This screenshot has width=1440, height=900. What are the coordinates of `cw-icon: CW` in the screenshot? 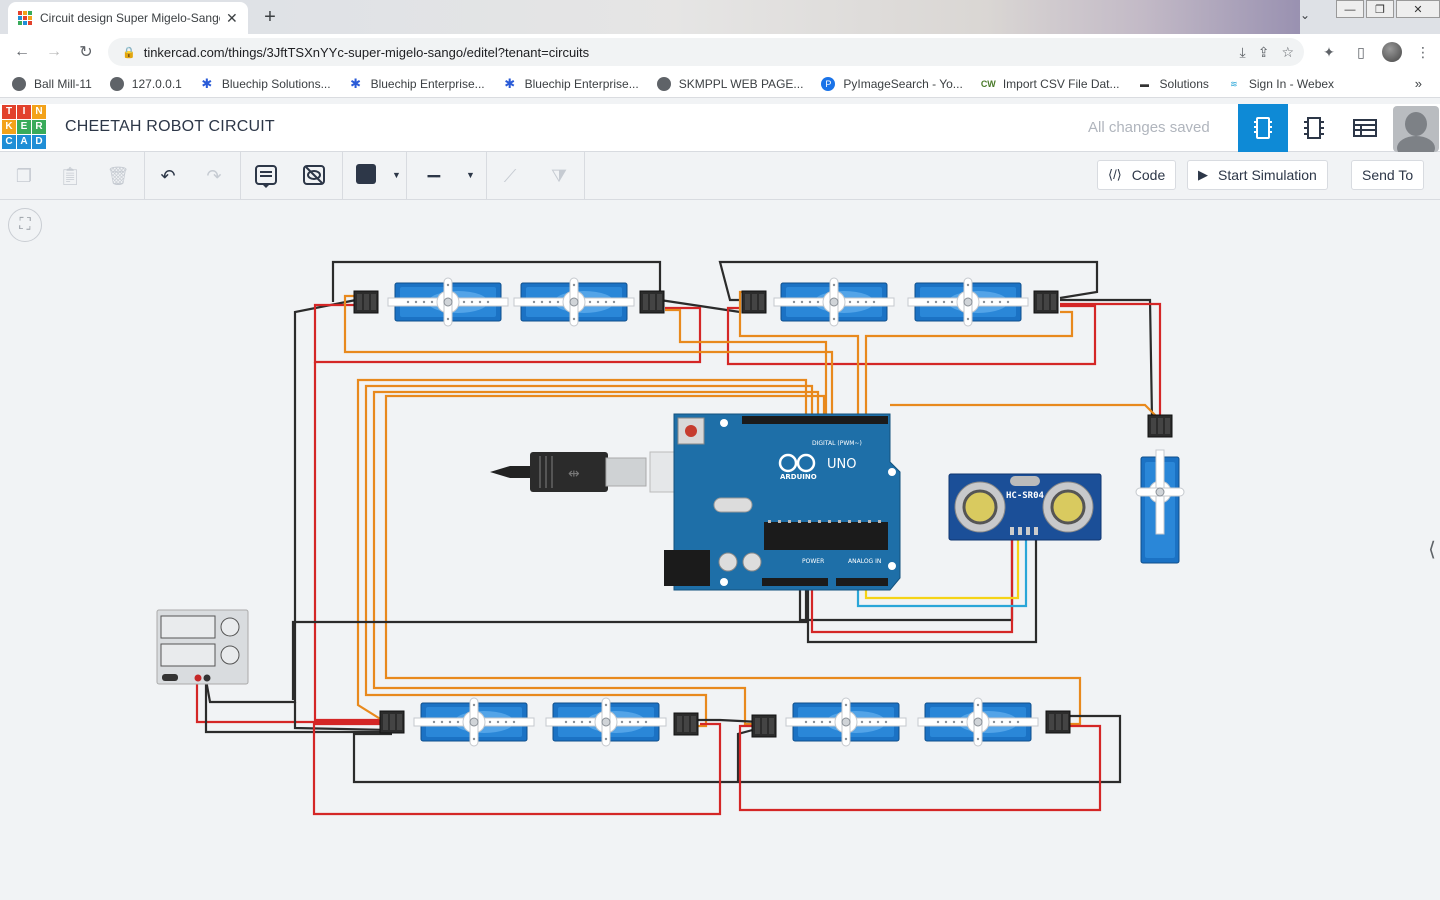 It's located at (988, 83).